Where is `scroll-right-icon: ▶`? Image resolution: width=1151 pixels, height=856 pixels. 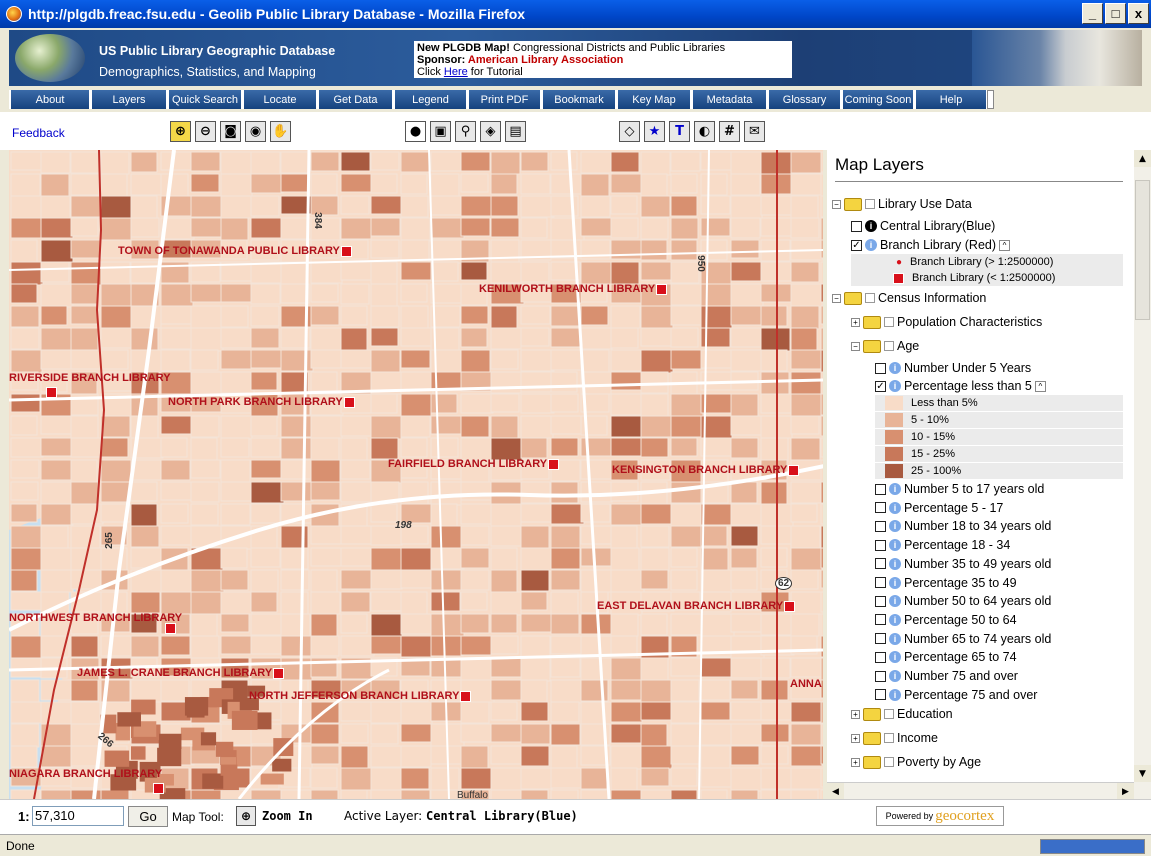
scroll-right-icon: ▶ is located at coordinates (1125, 791).